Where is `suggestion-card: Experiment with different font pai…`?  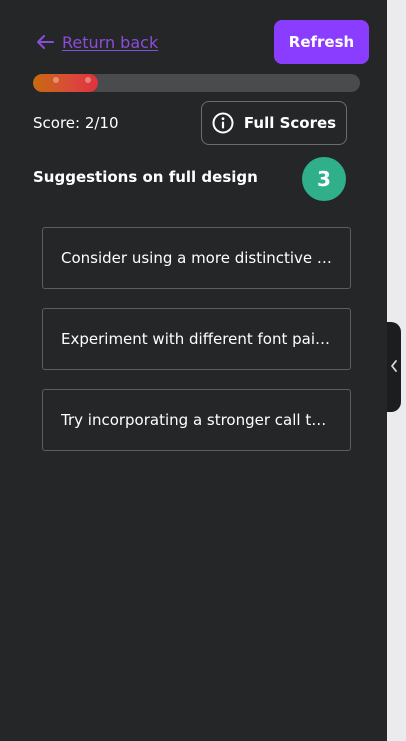 suggestion-card: Experiment with different font pai… is located at coordinates (196, 339).